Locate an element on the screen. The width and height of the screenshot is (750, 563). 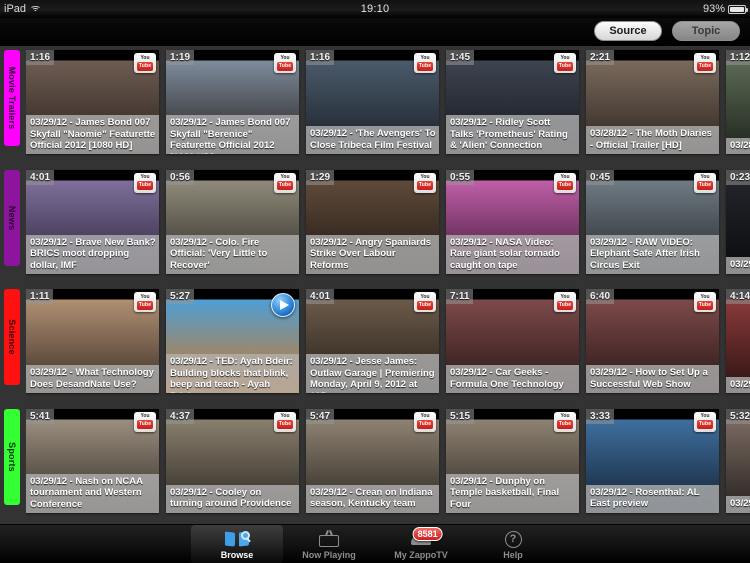
video-duration: 0:45 is located at coordinates (600, 177).